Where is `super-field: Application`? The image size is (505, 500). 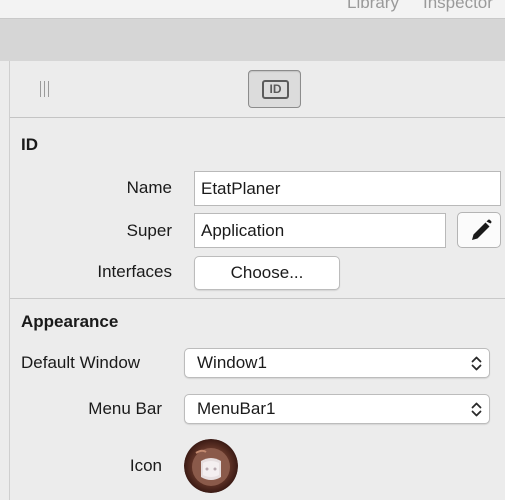 super-field: Application is located at coordinates (320, 230).